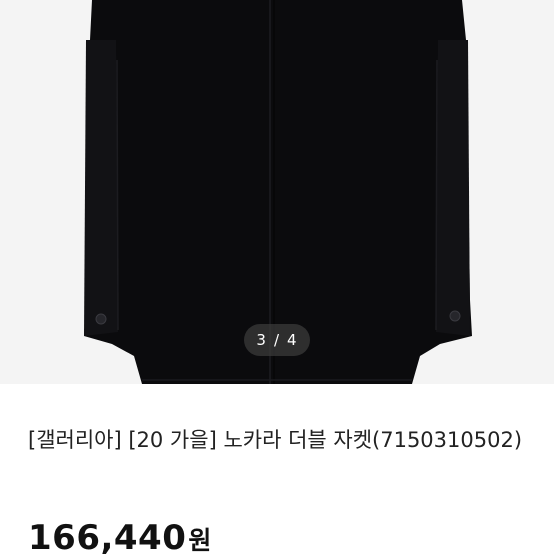  Describe the element at coordinates (200, 540) in the screenshot. I see `price-currency: 원` at that location.